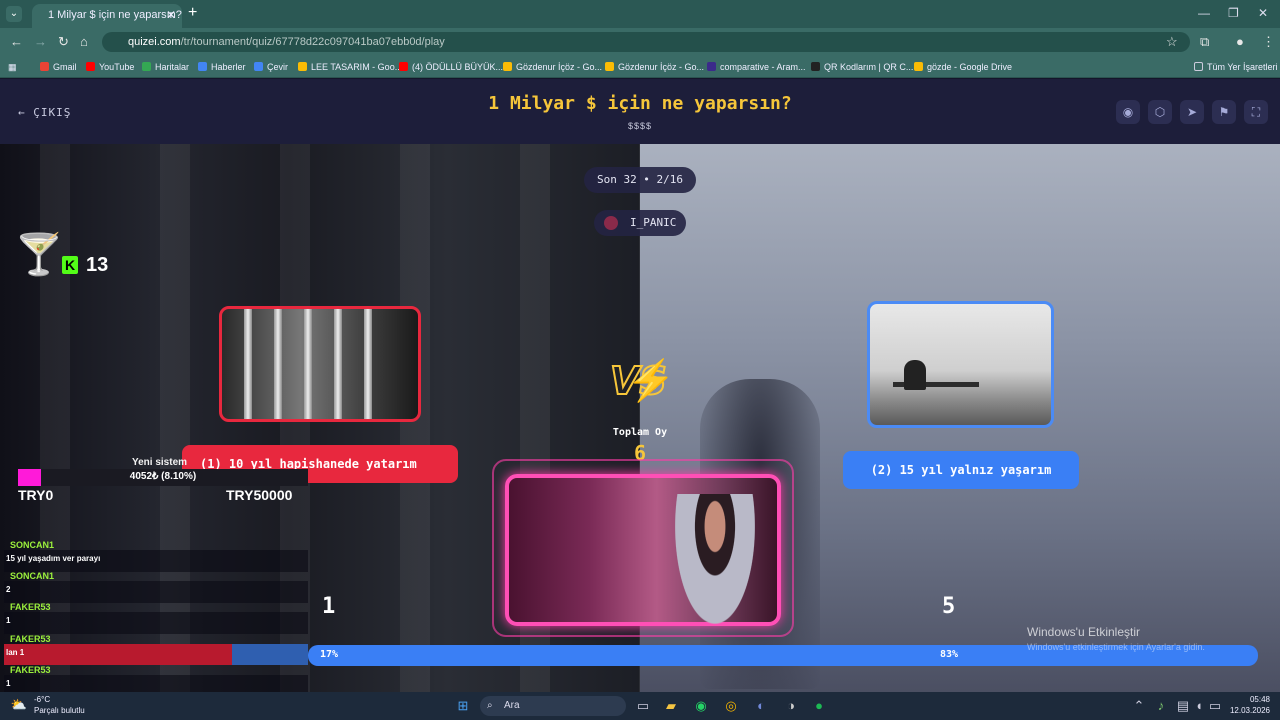 Image resolution: width=1280 pixels, height=720 pixels. Describe the element at coordinates (192, 13) in the screenshot. I see `new-tab-button: +` at that location.